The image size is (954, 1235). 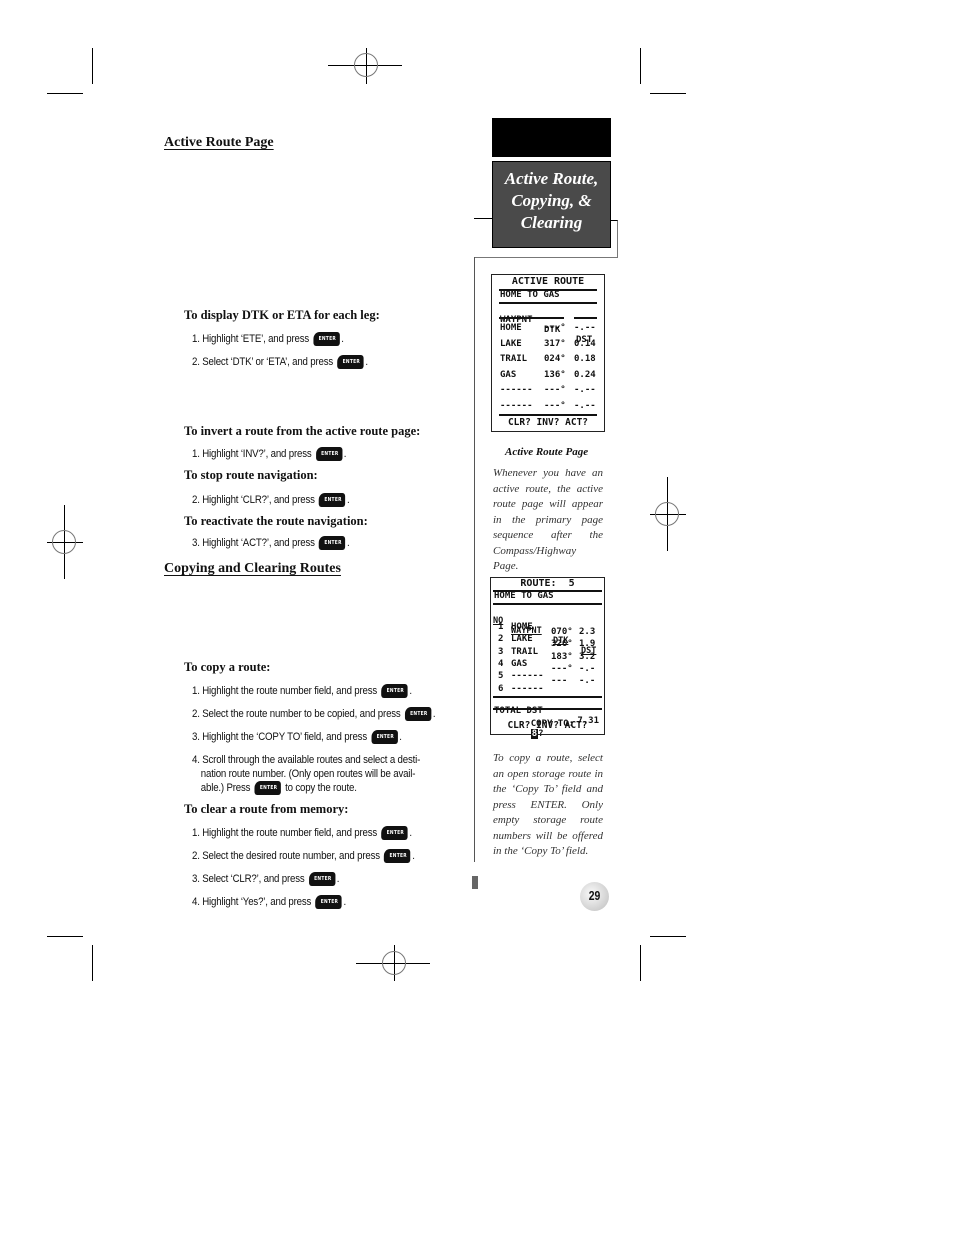 I want to click on desired-track: 024°, so click(x=555, y=359).